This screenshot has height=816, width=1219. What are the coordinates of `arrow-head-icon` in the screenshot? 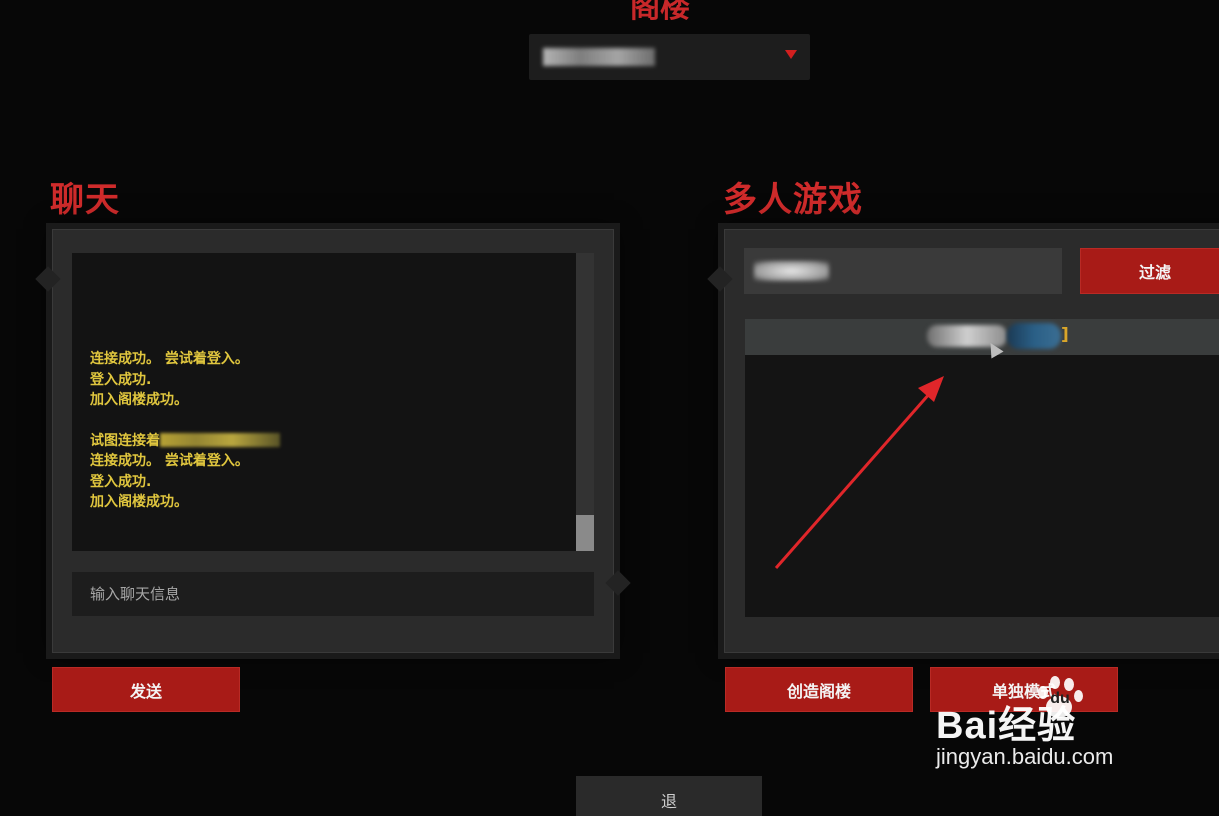 It's located at (931, 389).